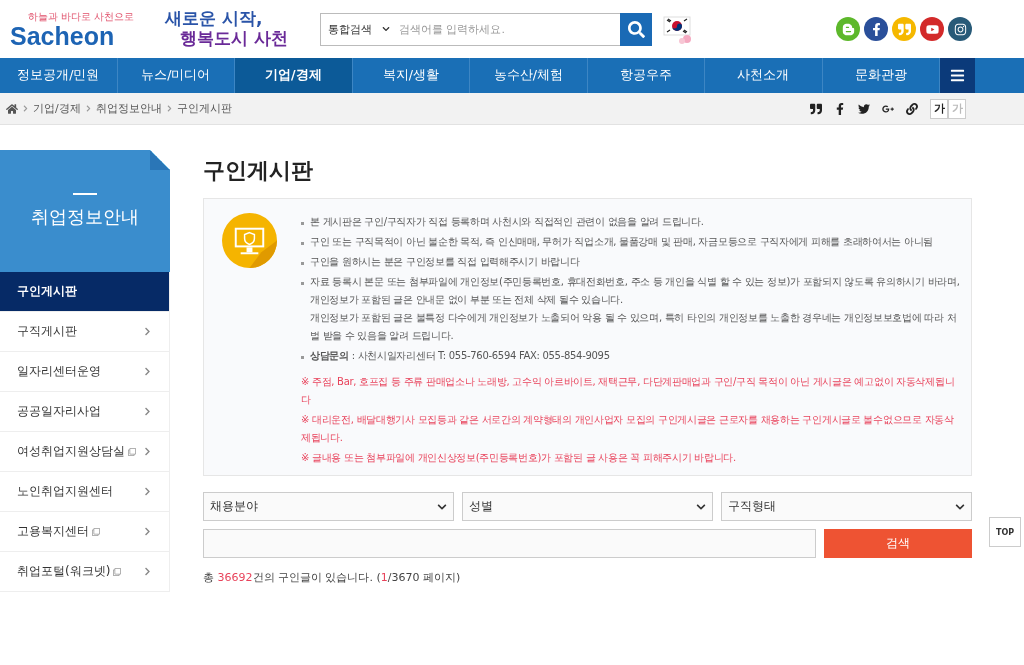 The image size is (1024, 665). I want to click on menu-icon, so click(957, 75).